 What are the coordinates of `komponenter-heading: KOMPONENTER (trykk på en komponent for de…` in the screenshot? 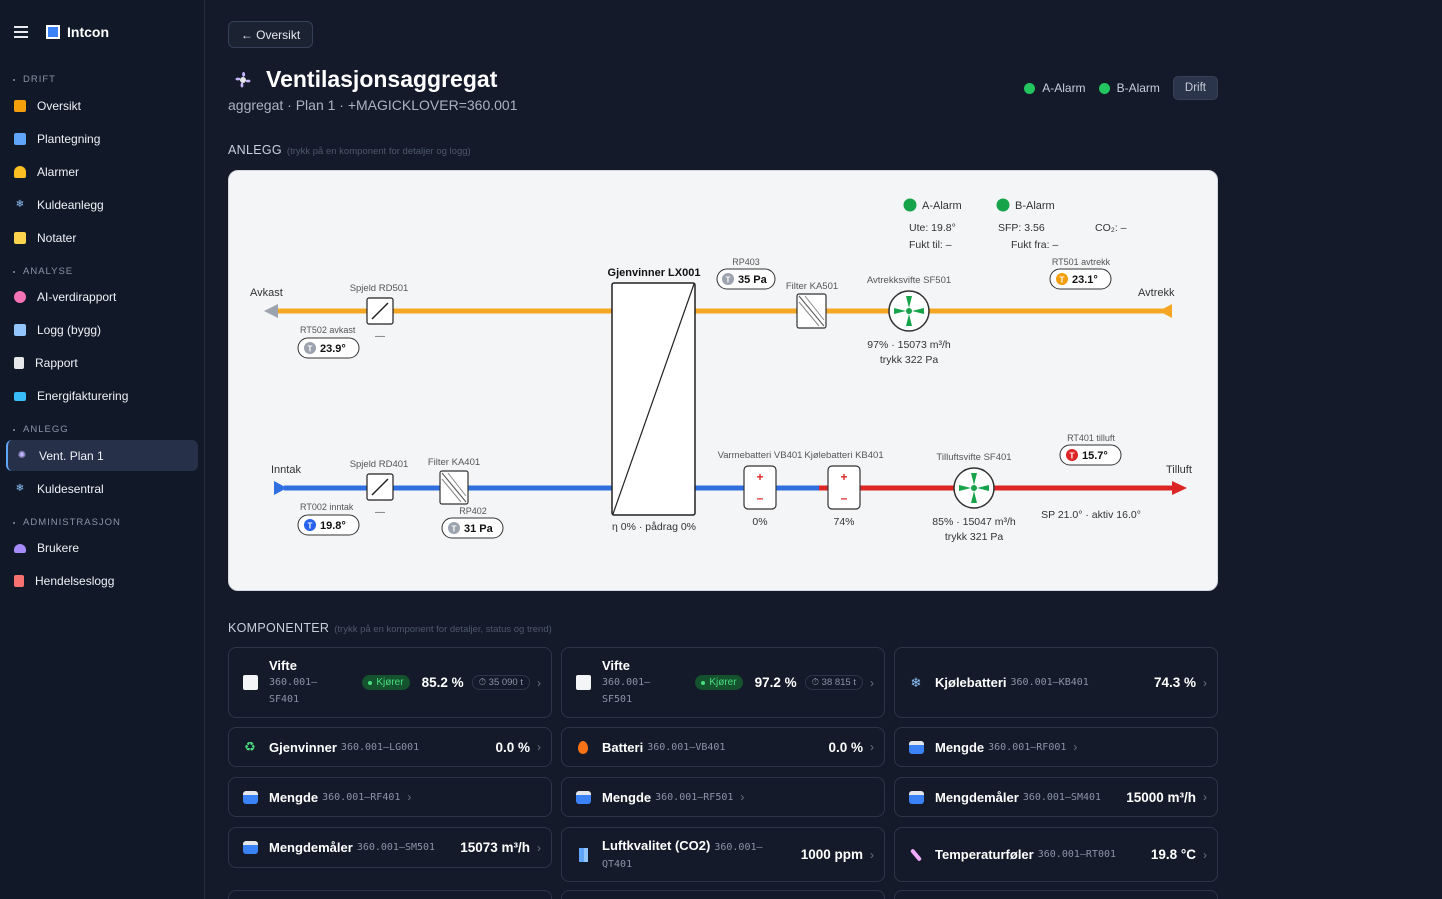 It's located at (390, 628).